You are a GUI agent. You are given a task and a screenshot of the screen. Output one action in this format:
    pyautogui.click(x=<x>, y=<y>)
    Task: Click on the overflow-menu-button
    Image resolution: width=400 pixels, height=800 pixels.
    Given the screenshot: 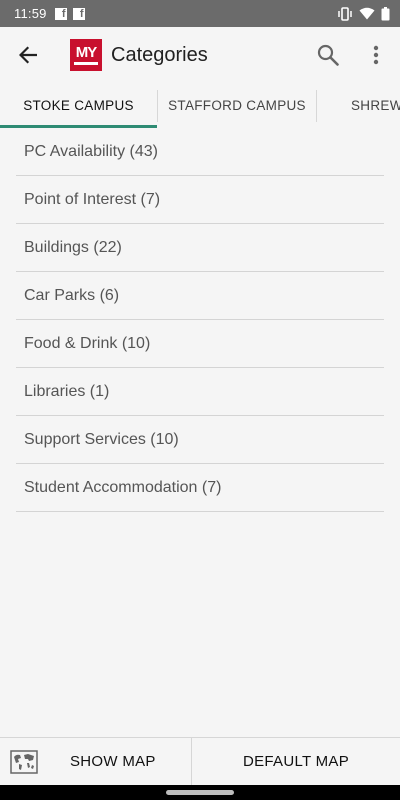 What is the action you would take?
    pyautogui.click(x=376, y=55)
    